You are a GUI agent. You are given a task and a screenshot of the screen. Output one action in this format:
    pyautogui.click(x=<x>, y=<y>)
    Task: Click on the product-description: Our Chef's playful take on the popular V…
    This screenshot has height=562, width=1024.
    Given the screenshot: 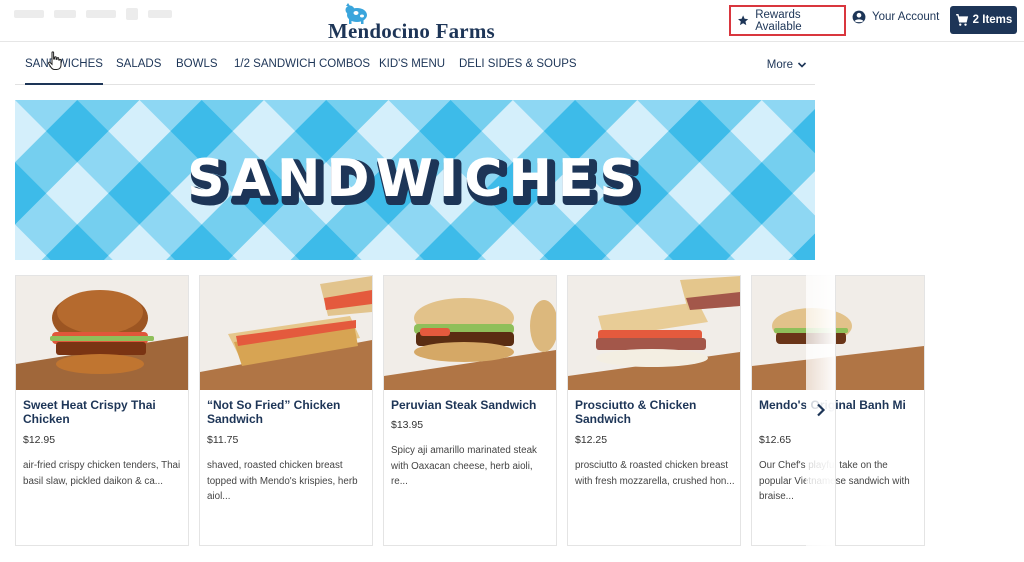 What is the action you would take?
    pyautogui.click(x=834, y=481)
    